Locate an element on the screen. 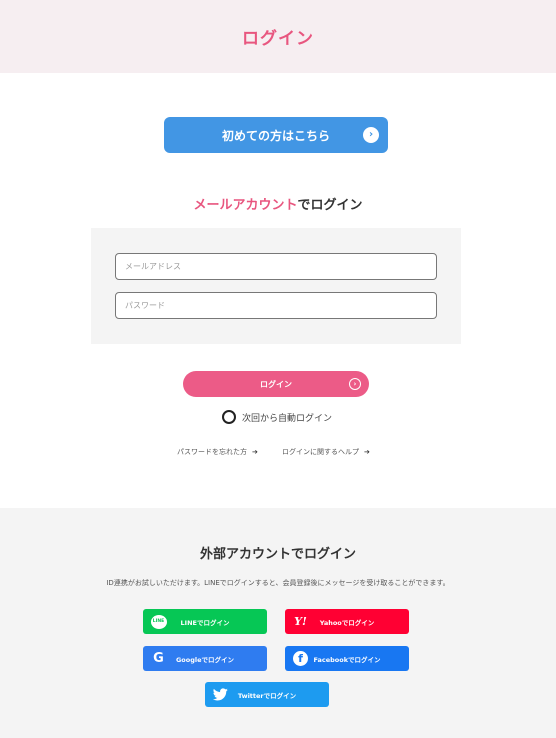  auto-login-label: 次回から自動ログイン is located at coordinates (287, 418).